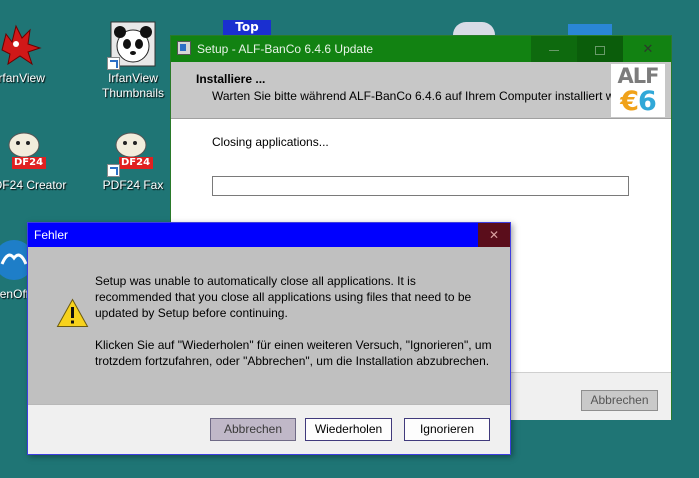 The height and width of the screenshot is (478, 699). What do you see at coordinates (619, 400) in the screenshot?
I see `setup-cancel-button: Abbrechen` at bounding box center [619, 400].